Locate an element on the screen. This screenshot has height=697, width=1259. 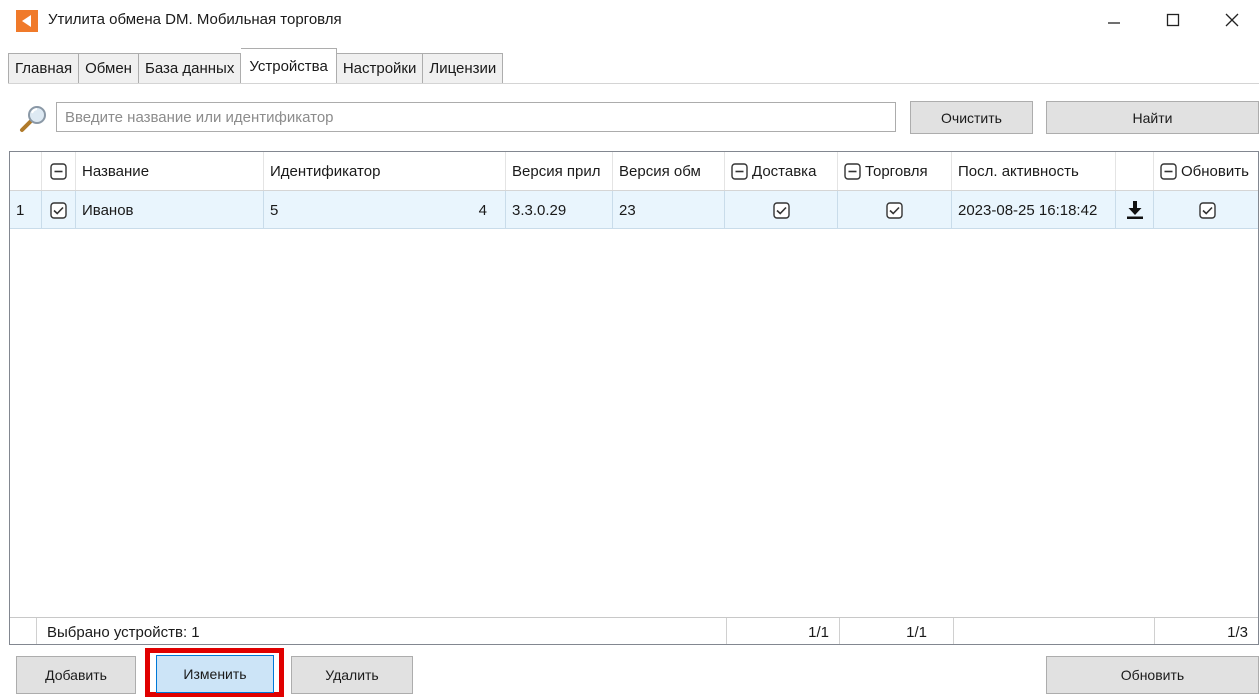
search-input is located at coordinates (476, 117).